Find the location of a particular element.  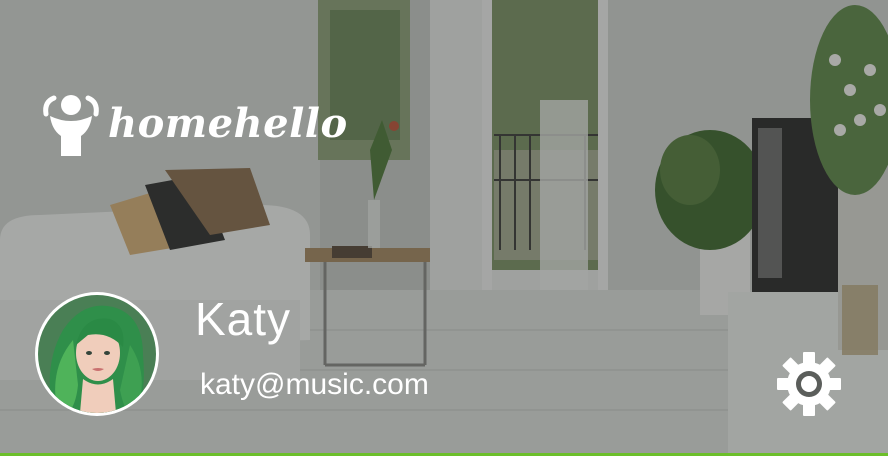

user-name: Katy is located at coordinates (243, 319).